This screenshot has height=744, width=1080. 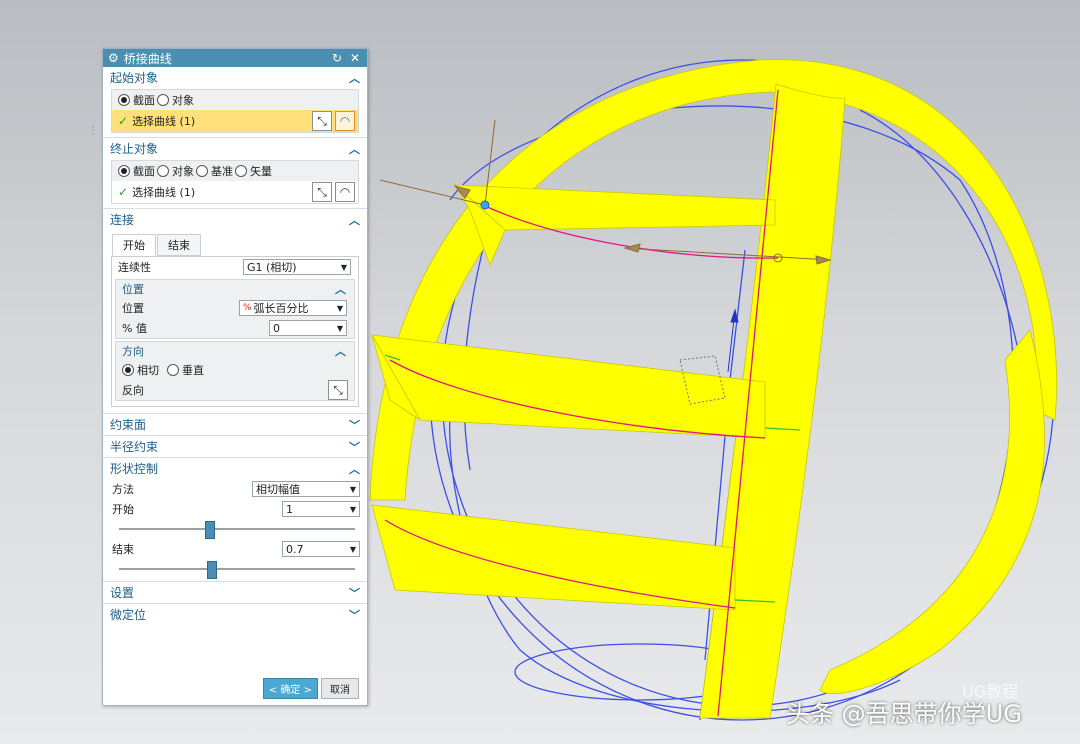 What do you see at coordinates (241, 171) in the screenshot?
I see `radio-vector` at bounding box center [241, 171].